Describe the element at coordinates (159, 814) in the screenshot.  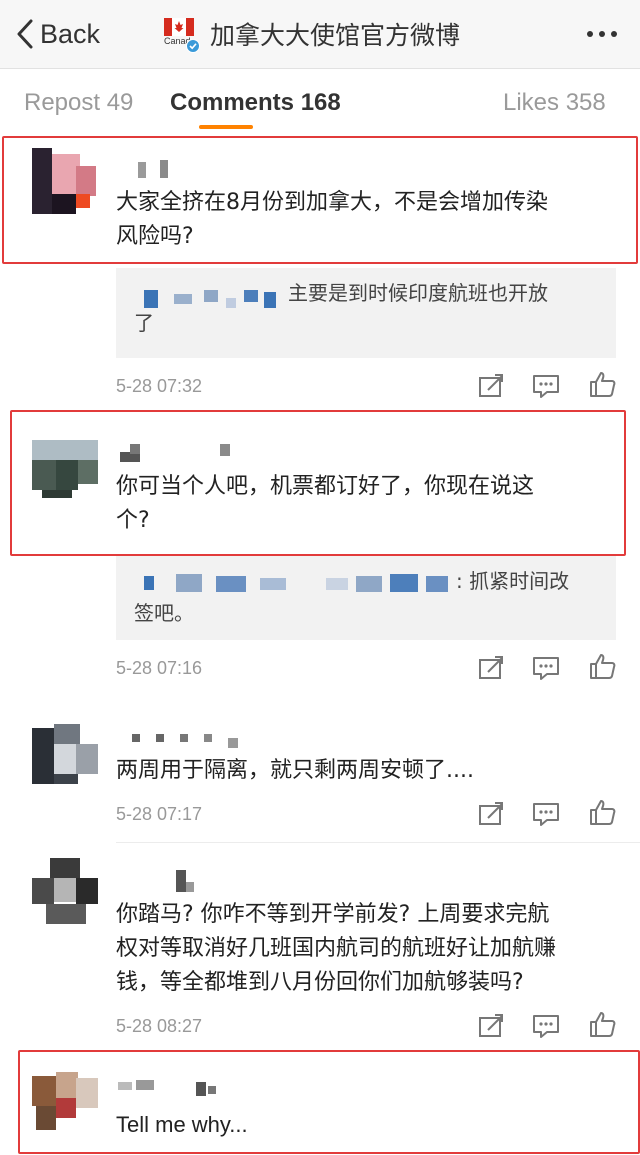
I see `timestamp: 5-28 07:17` at that location.